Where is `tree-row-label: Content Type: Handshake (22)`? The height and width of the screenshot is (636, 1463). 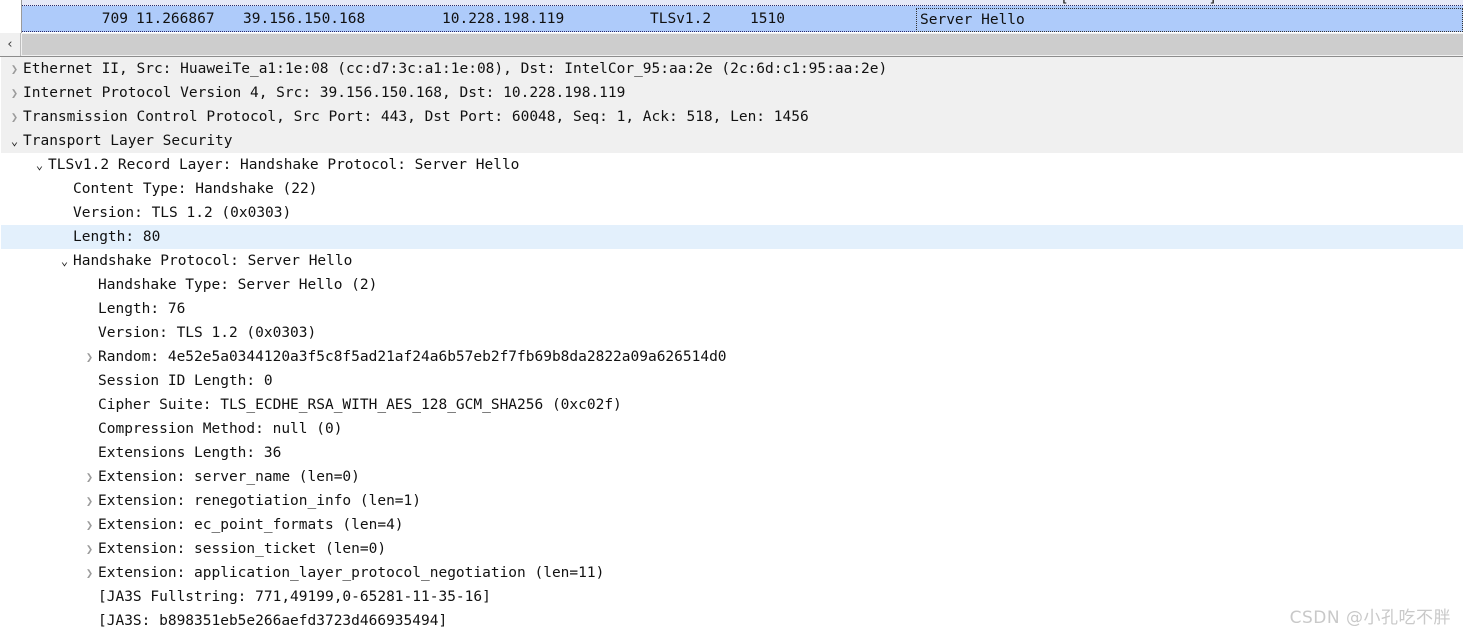 tree-row-label: Content Type: Handshake (22) is located at coordinates (195, 189).